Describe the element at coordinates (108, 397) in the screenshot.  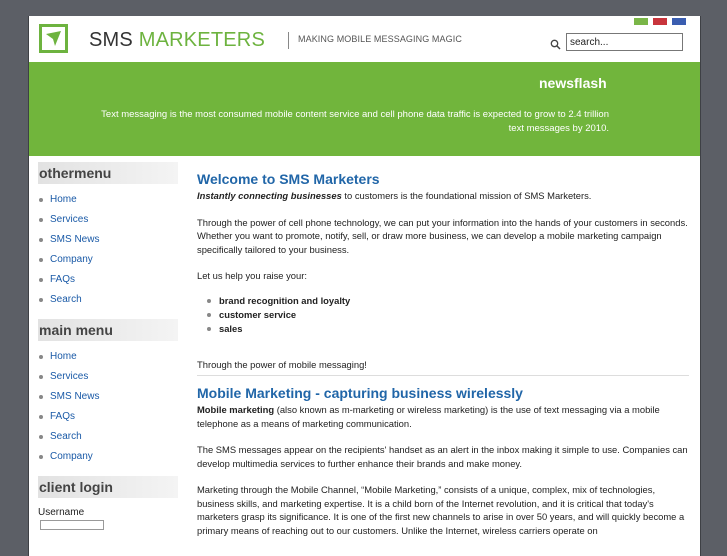
I see `mainmenu-item-sms-news: SMS News` at that location.